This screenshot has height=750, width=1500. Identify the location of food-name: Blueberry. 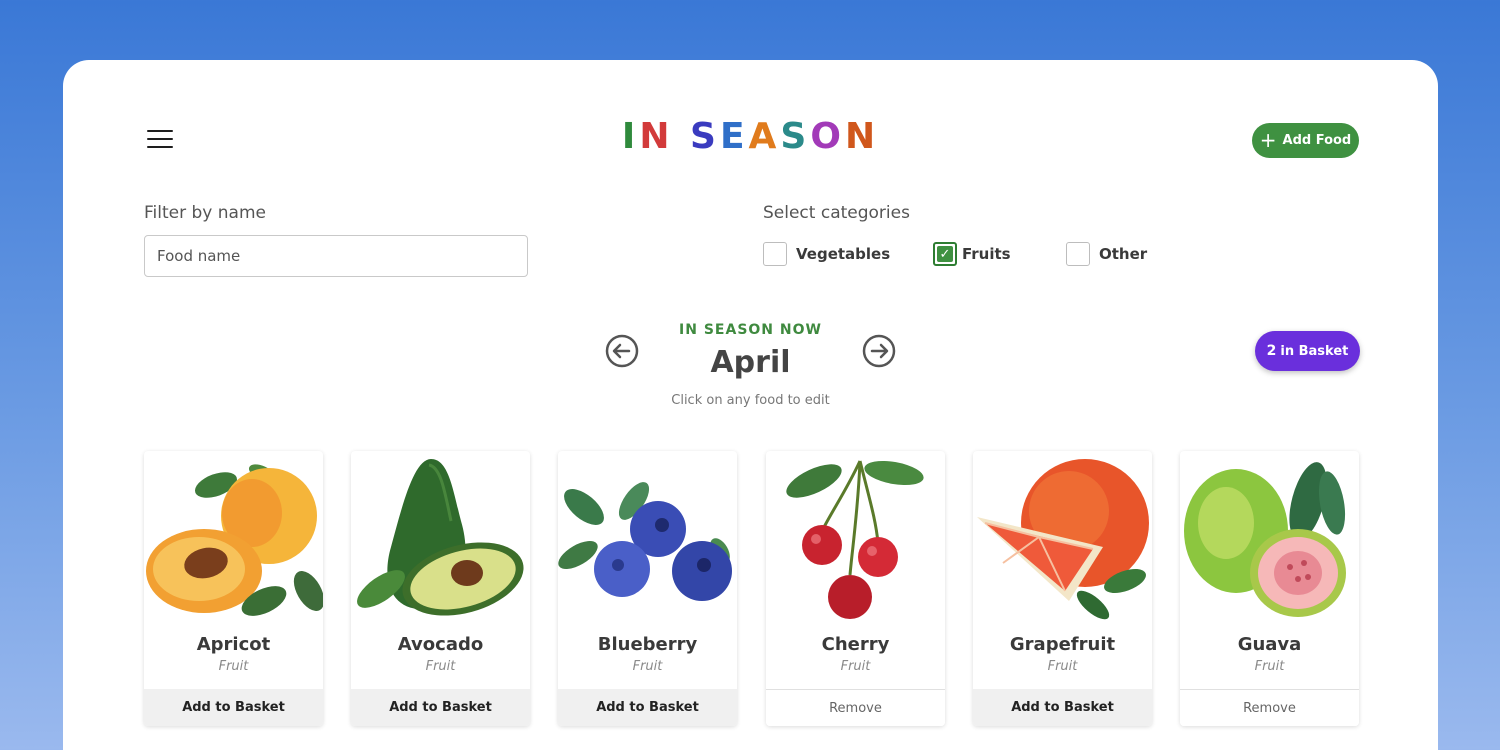
(647, 644).